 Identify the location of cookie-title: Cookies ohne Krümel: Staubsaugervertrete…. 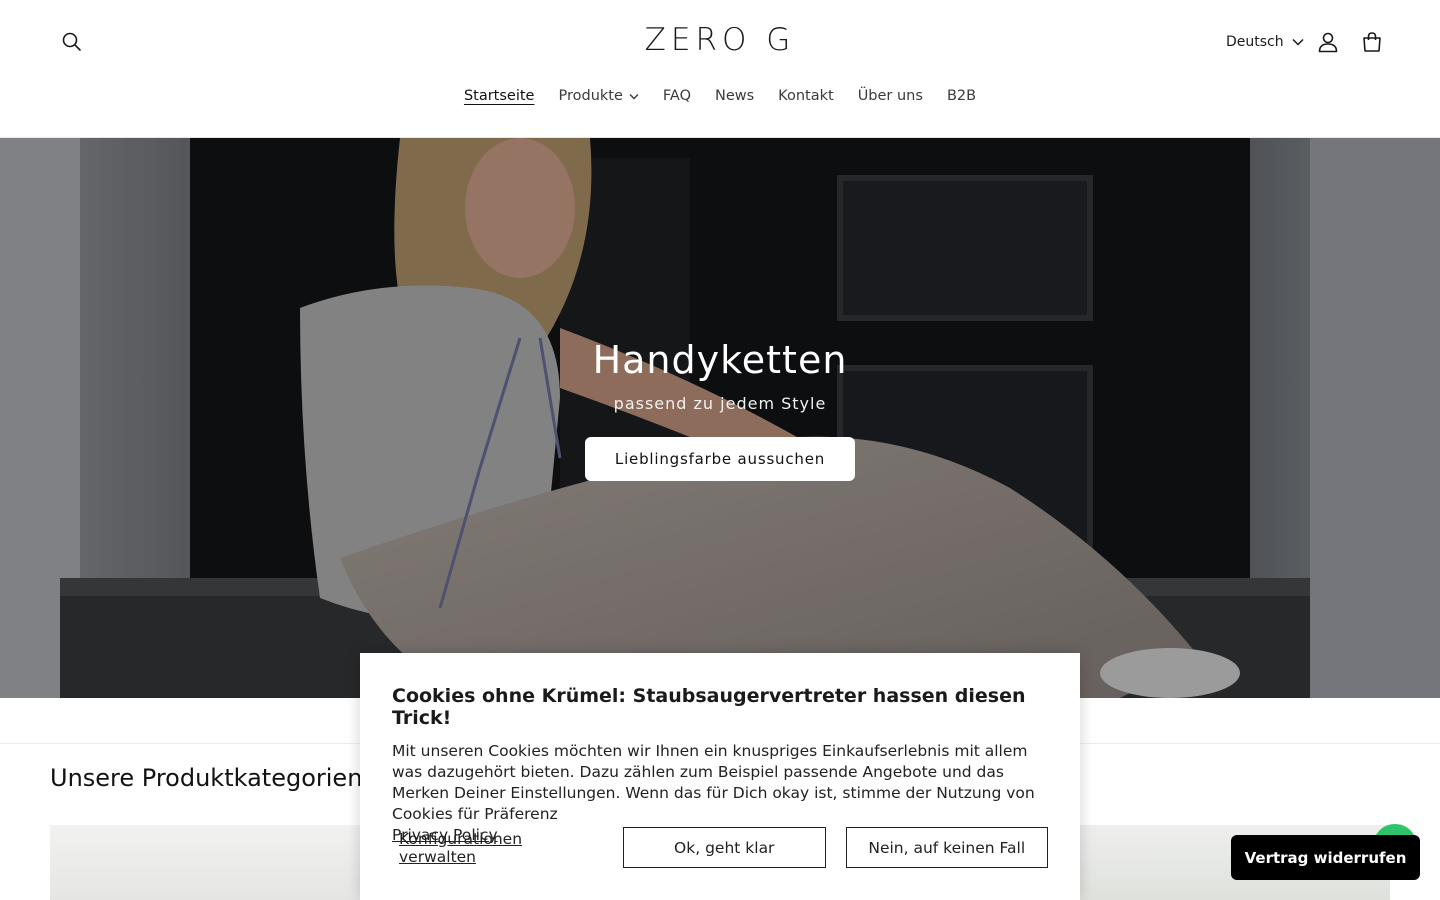
(709, 707).